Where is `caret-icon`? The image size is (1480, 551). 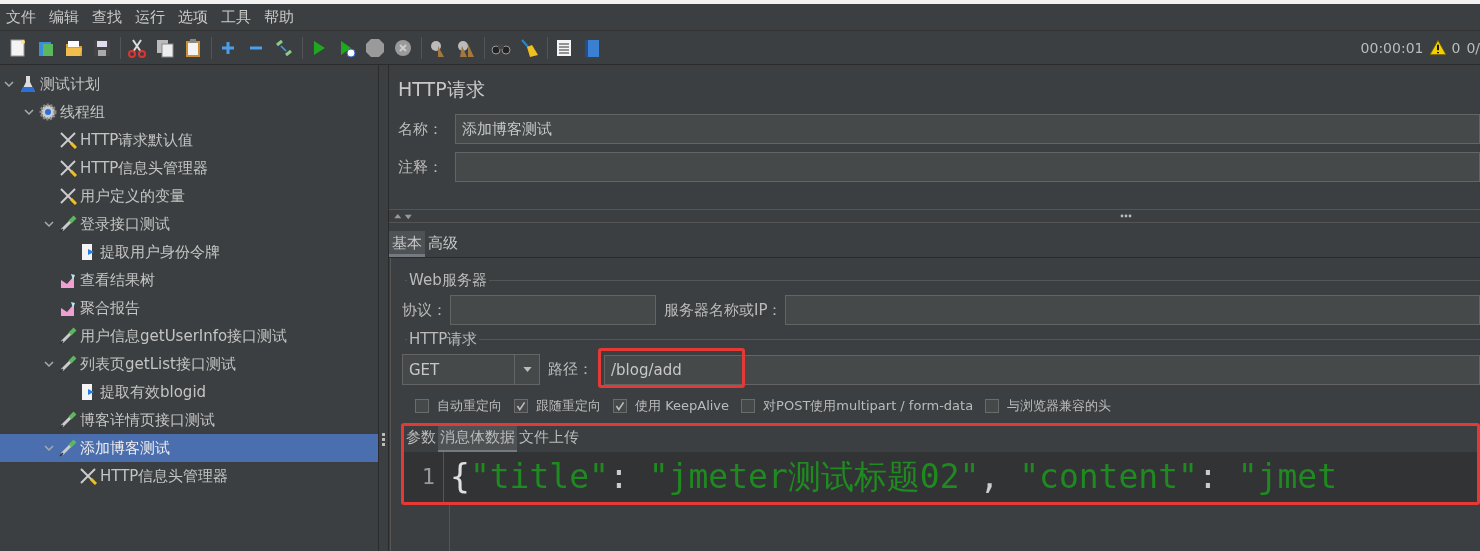
caret-icon is located at coordinates (527, 369).